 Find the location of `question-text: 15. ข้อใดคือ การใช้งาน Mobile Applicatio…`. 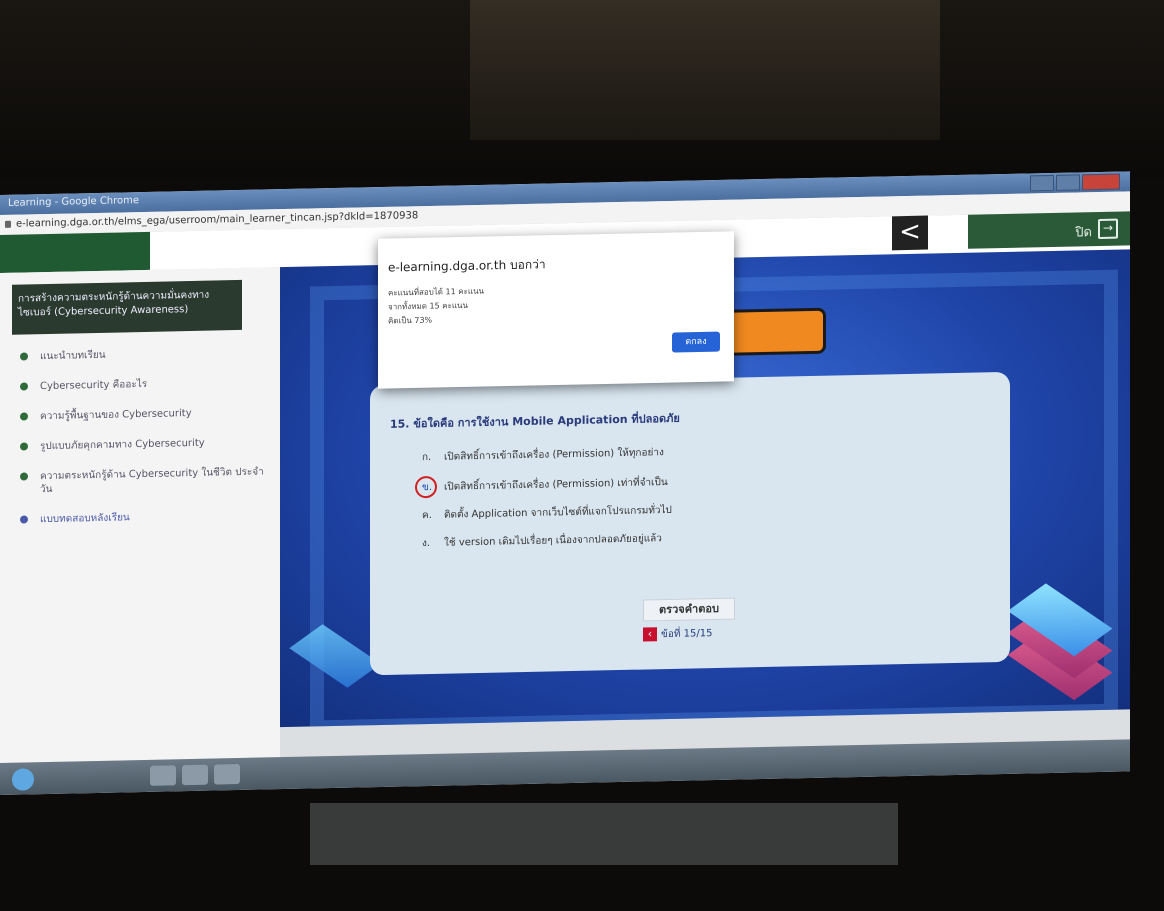

question-text: 15. ข้อใดคือ การใช้งาน Mobile Applicatio… is located at coordinates (535, 421).